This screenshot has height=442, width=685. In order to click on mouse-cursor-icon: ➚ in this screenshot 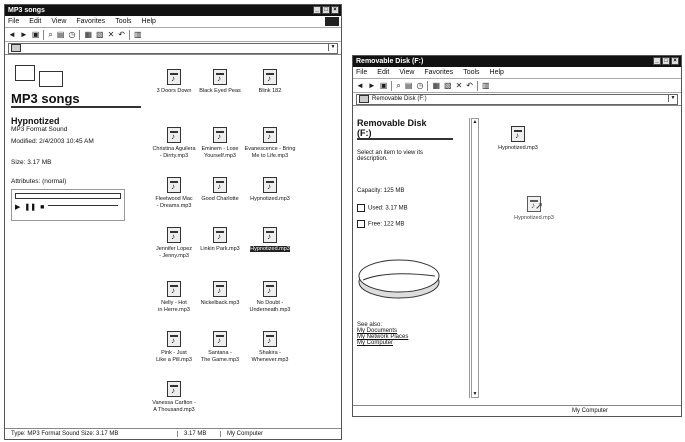, I will do `click(539, 206)`.